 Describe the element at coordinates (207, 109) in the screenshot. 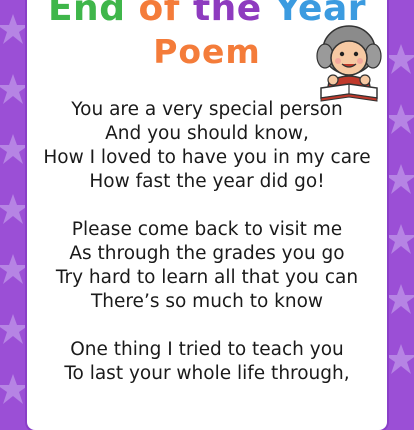

I see `poem-line: You are a very special person` at that location.